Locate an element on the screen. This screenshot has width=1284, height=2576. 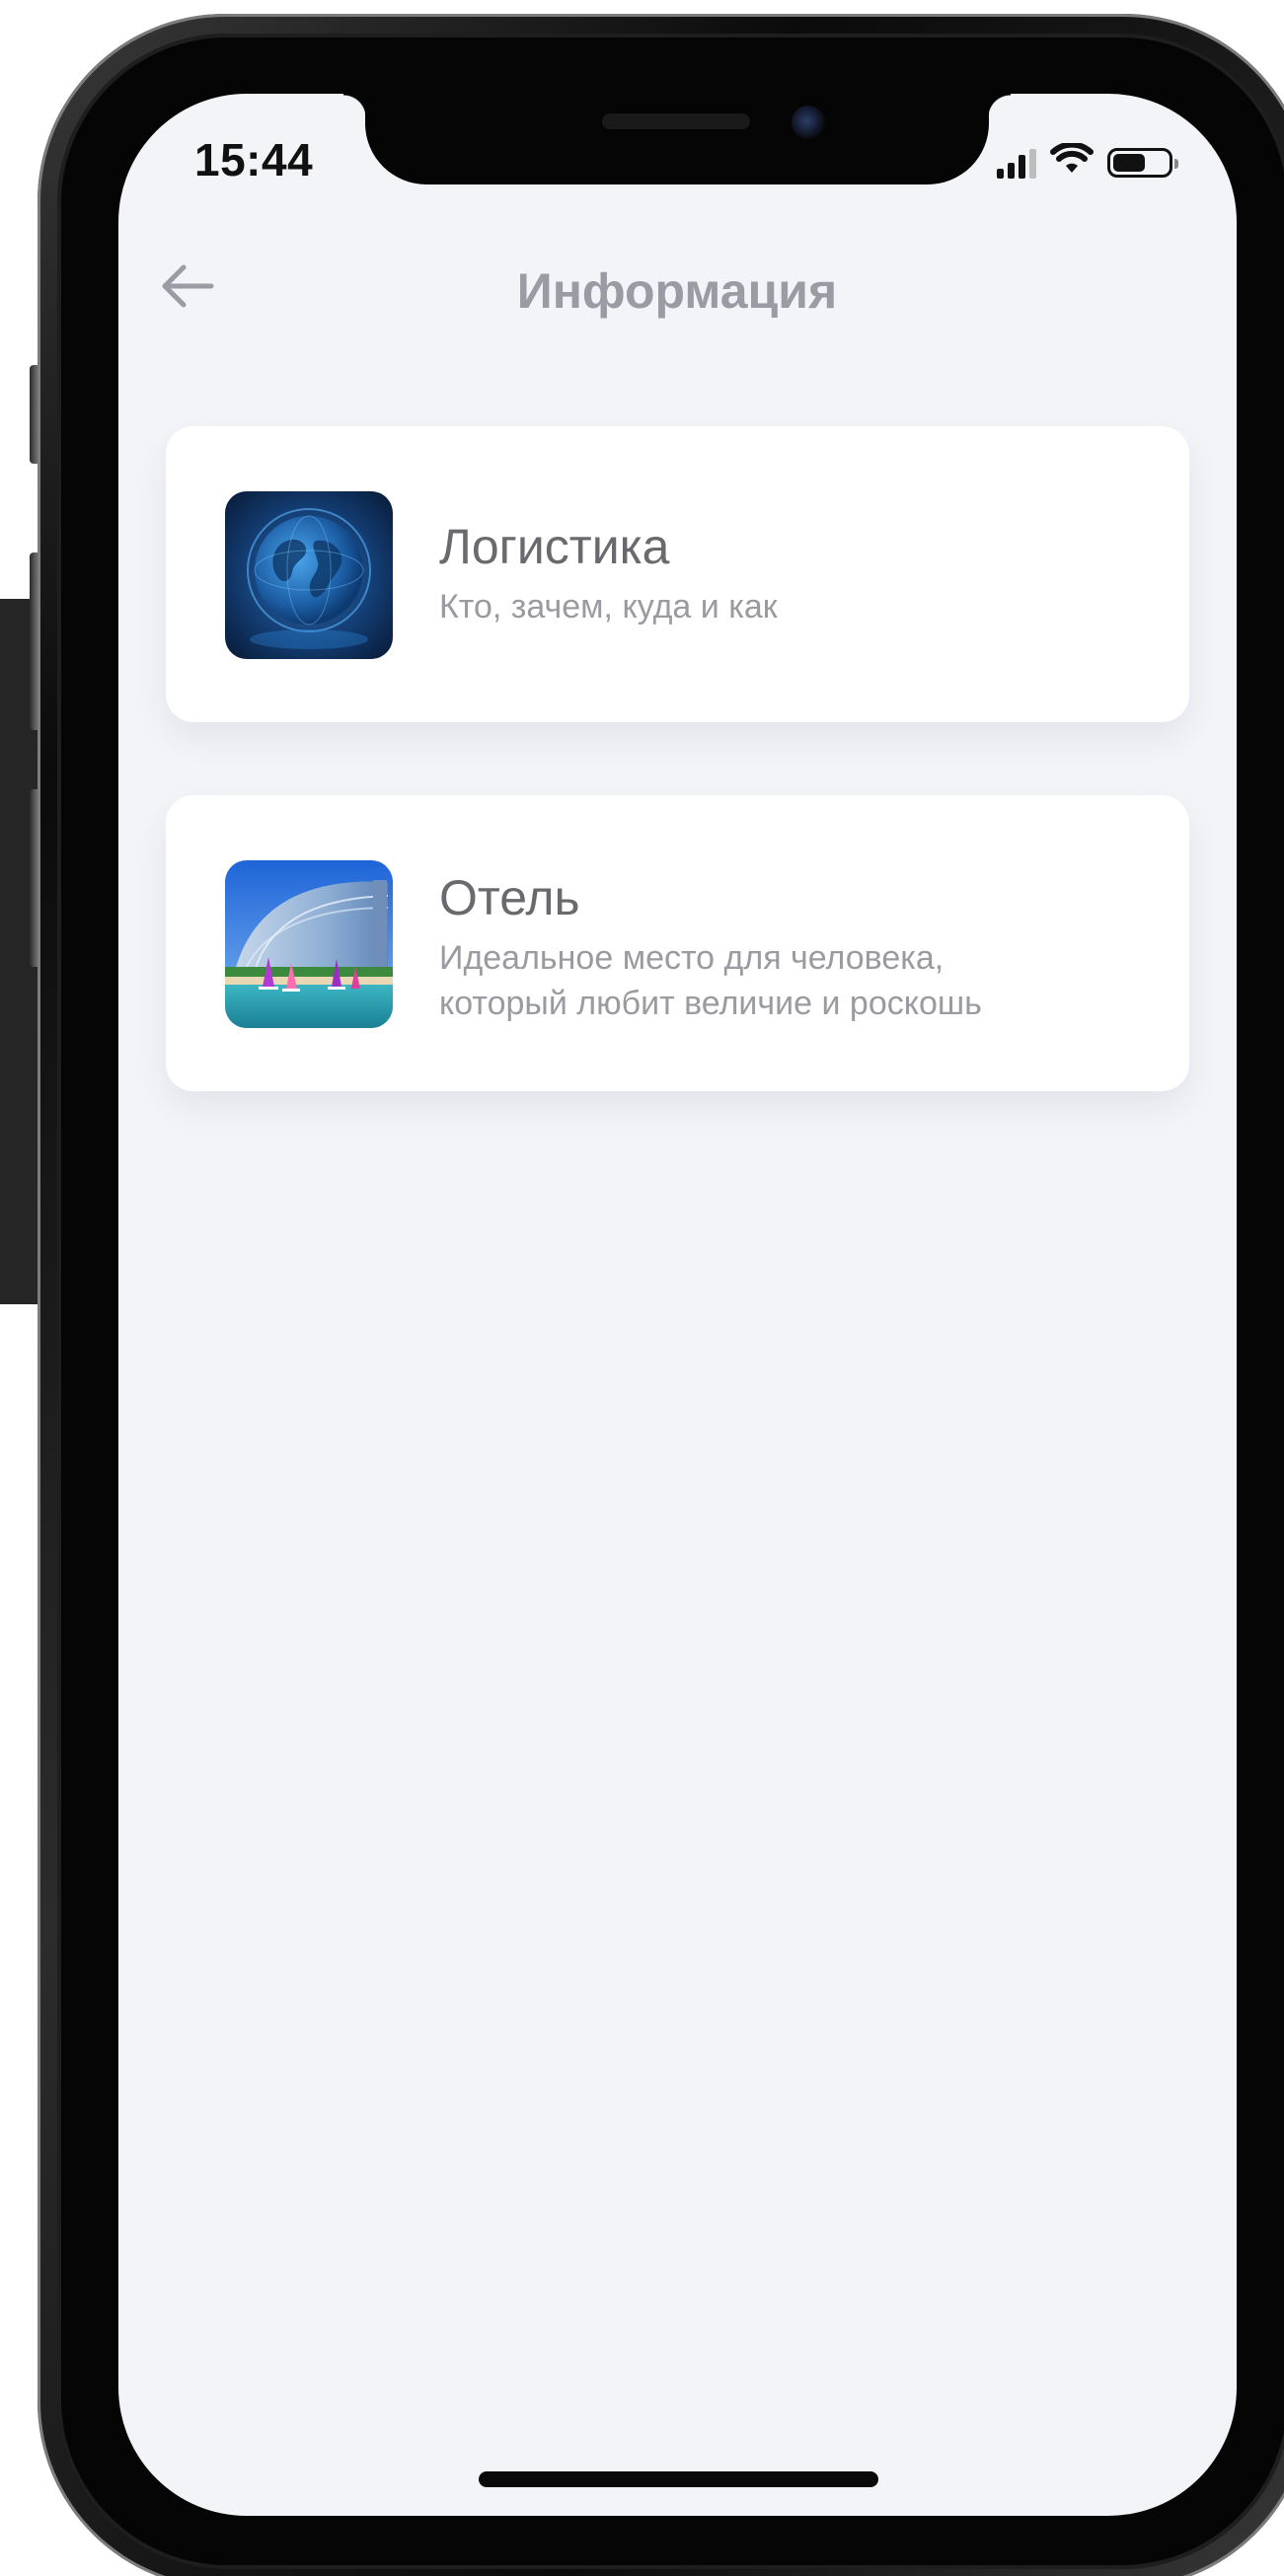
earpiece-speaker is located at coordinates (676, 121).